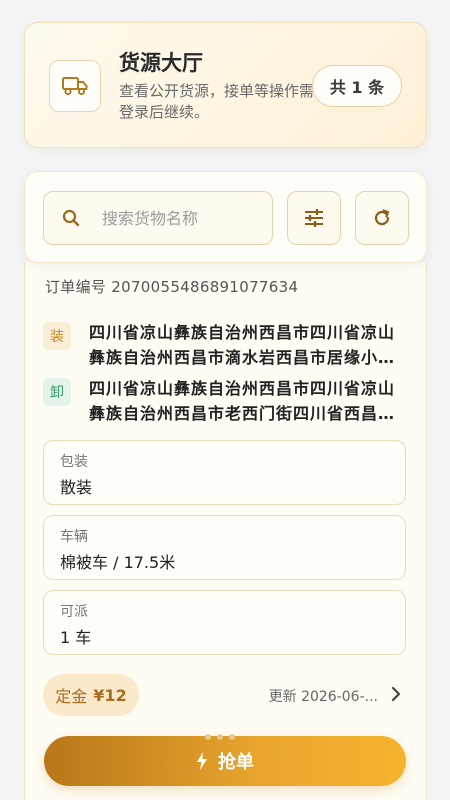  What do you see at coordinates (91, 695) in the screenshot?
I see `deposit-badge: 定金 ¥12` at bounding box center [91, 695].